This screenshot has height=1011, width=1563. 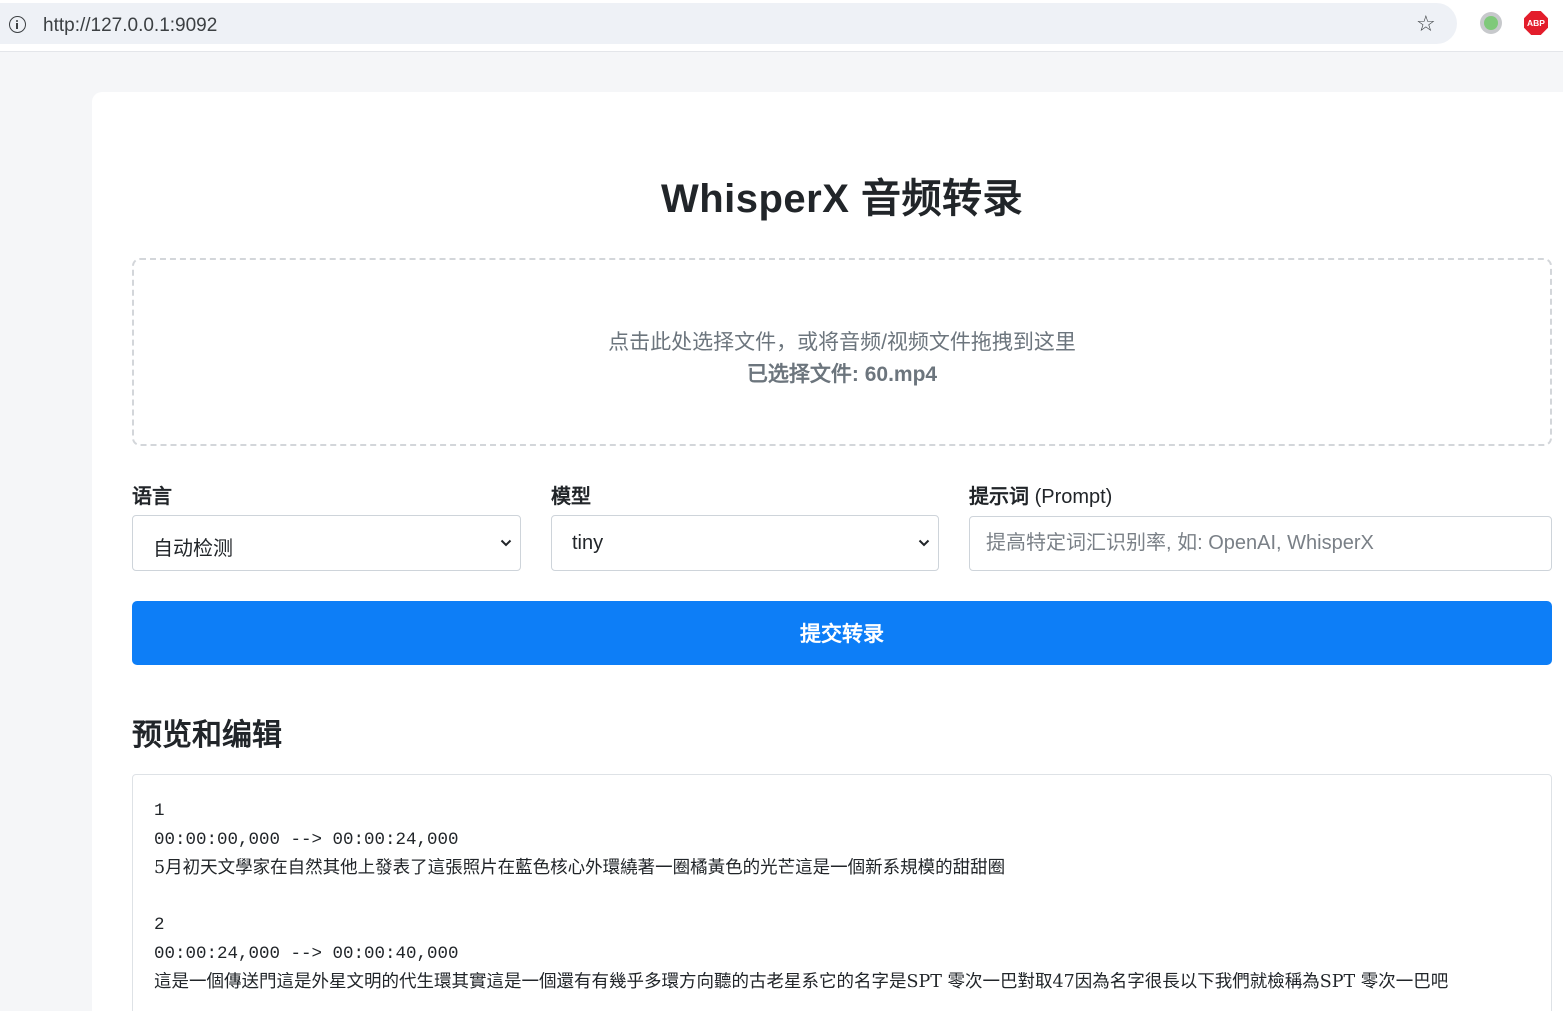 I want to click on prompt-input, so click(x=1260, y=543).